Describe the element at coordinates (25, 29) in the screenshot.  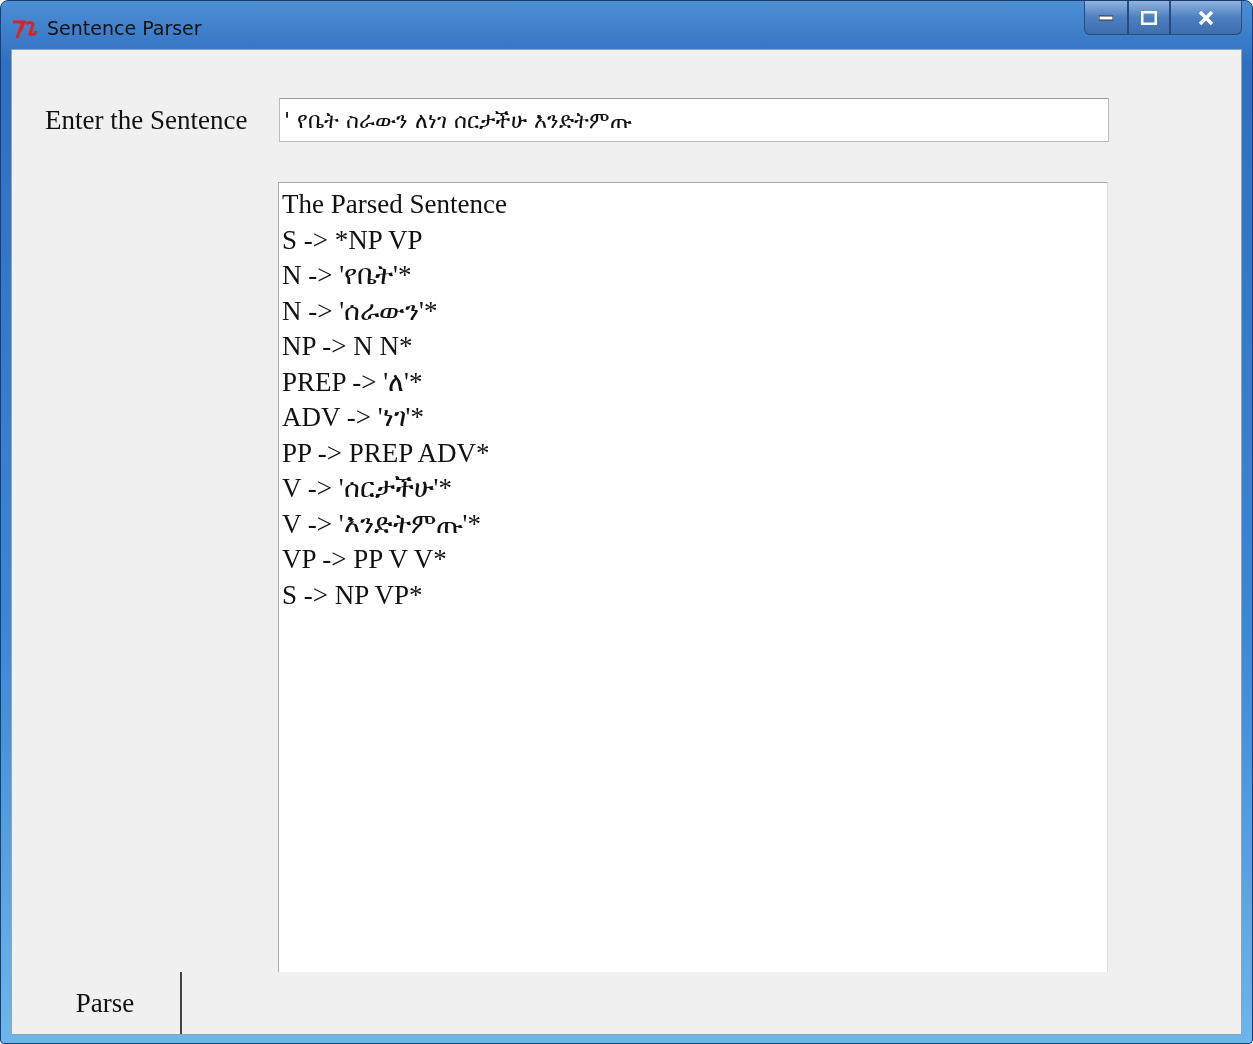
I see `app-icon` at that location.